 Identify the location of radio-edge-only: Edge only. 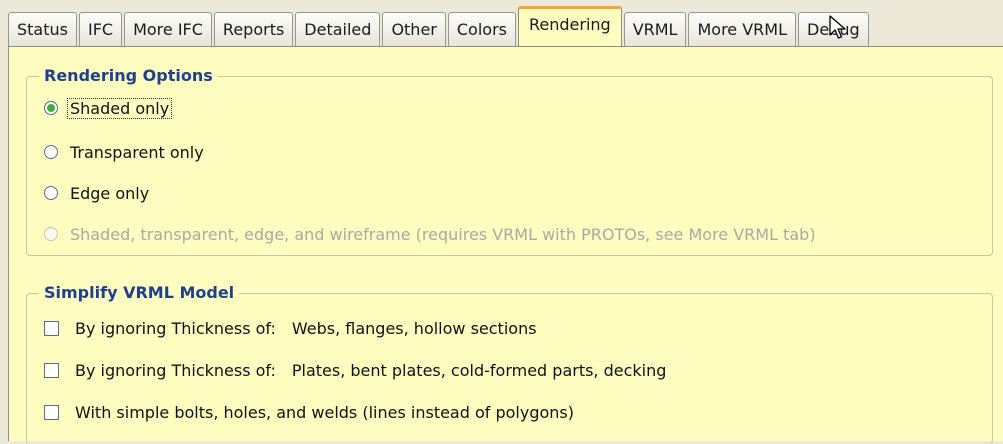
(96, 193).